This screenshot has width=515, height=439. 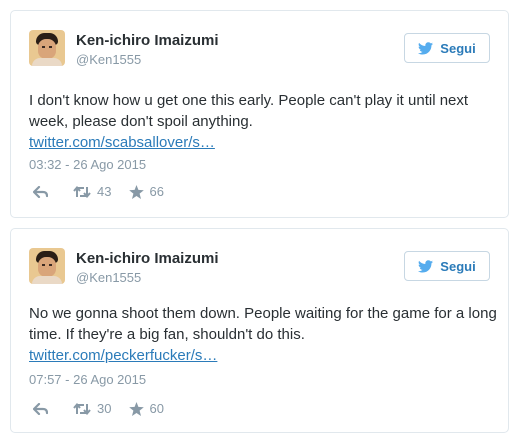 What do you see at coordinates (87, 164) in the screenshot?
I see `tweet-timestamp: 03:32 - 26 Ago 2015` at bounding box center [87, 164].